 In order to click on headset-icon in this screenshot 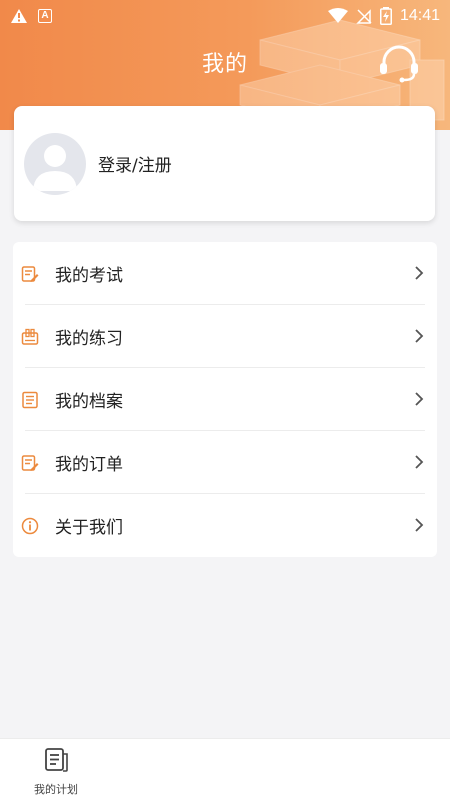, I will do `click(399, 64)`.